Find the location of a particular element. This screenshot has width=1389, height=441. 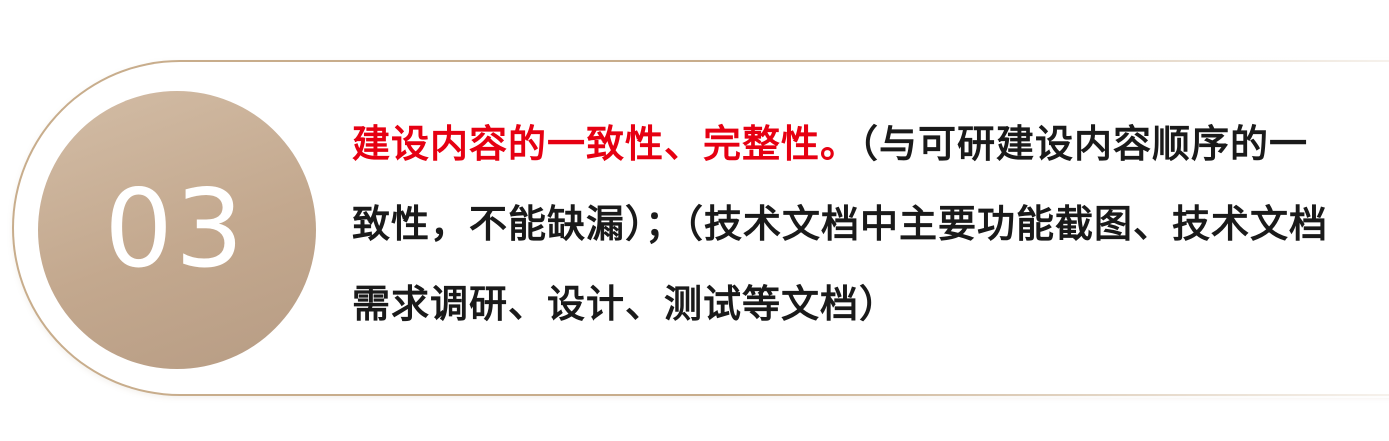

badge-number: 03 is located at coordinates (175, 229).